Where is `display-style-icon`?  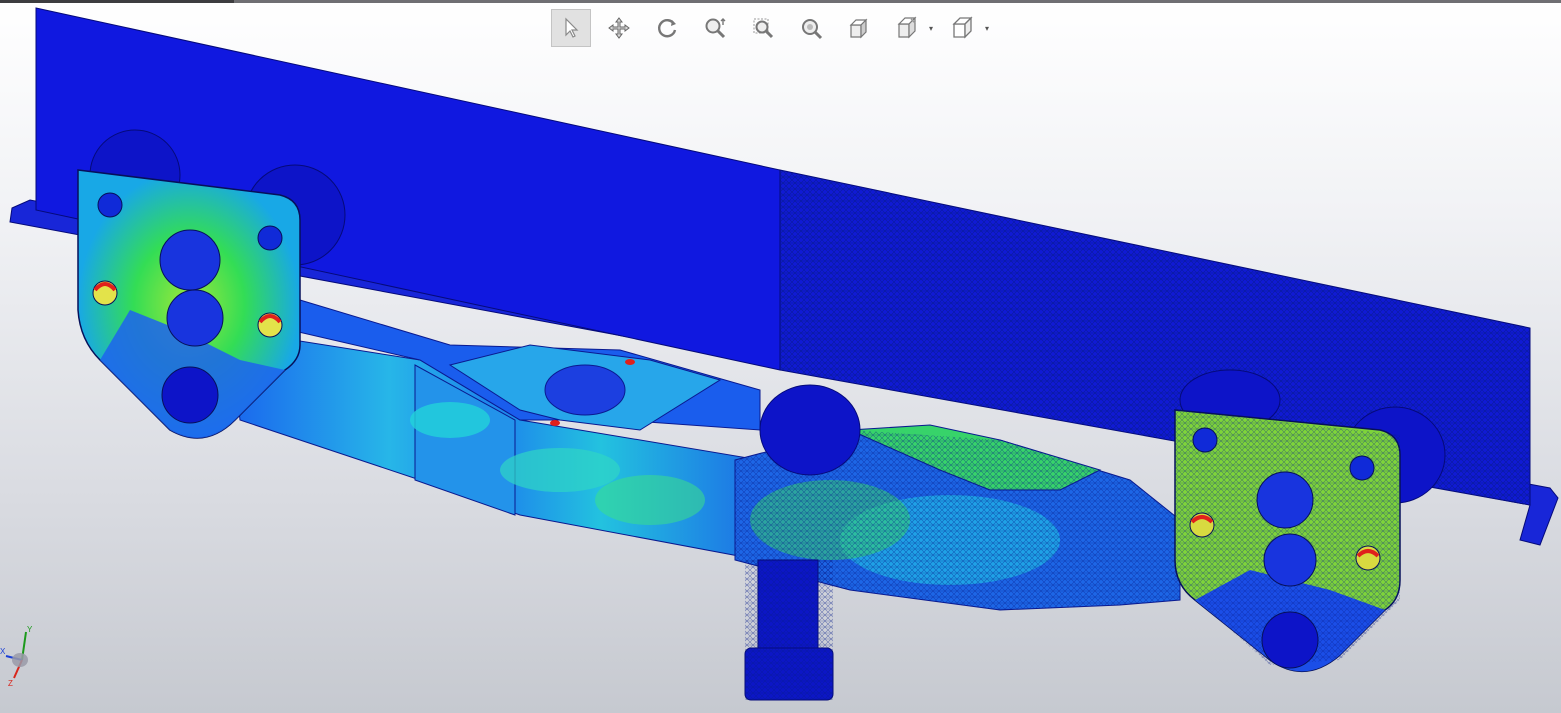
display-style-icon is located at coordinates (907, 27).